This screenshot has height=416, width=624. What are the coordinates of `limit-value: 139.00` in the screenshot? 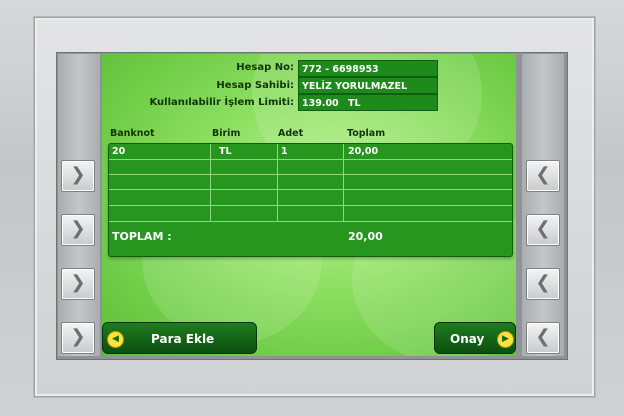 It's located at (320, 103).